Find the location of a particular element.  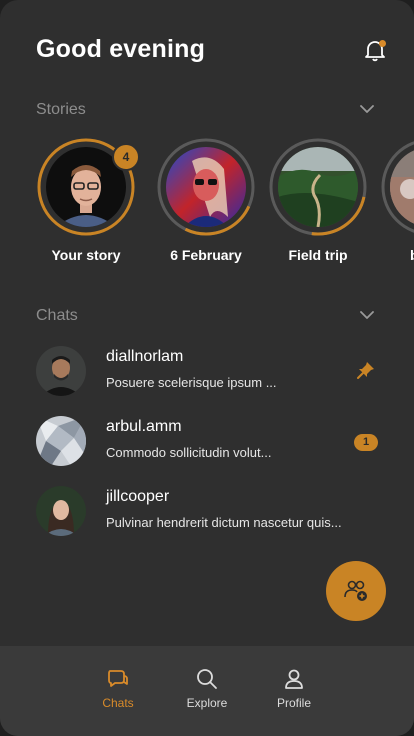

story-label: Your story is located at coordinates (86, 255).